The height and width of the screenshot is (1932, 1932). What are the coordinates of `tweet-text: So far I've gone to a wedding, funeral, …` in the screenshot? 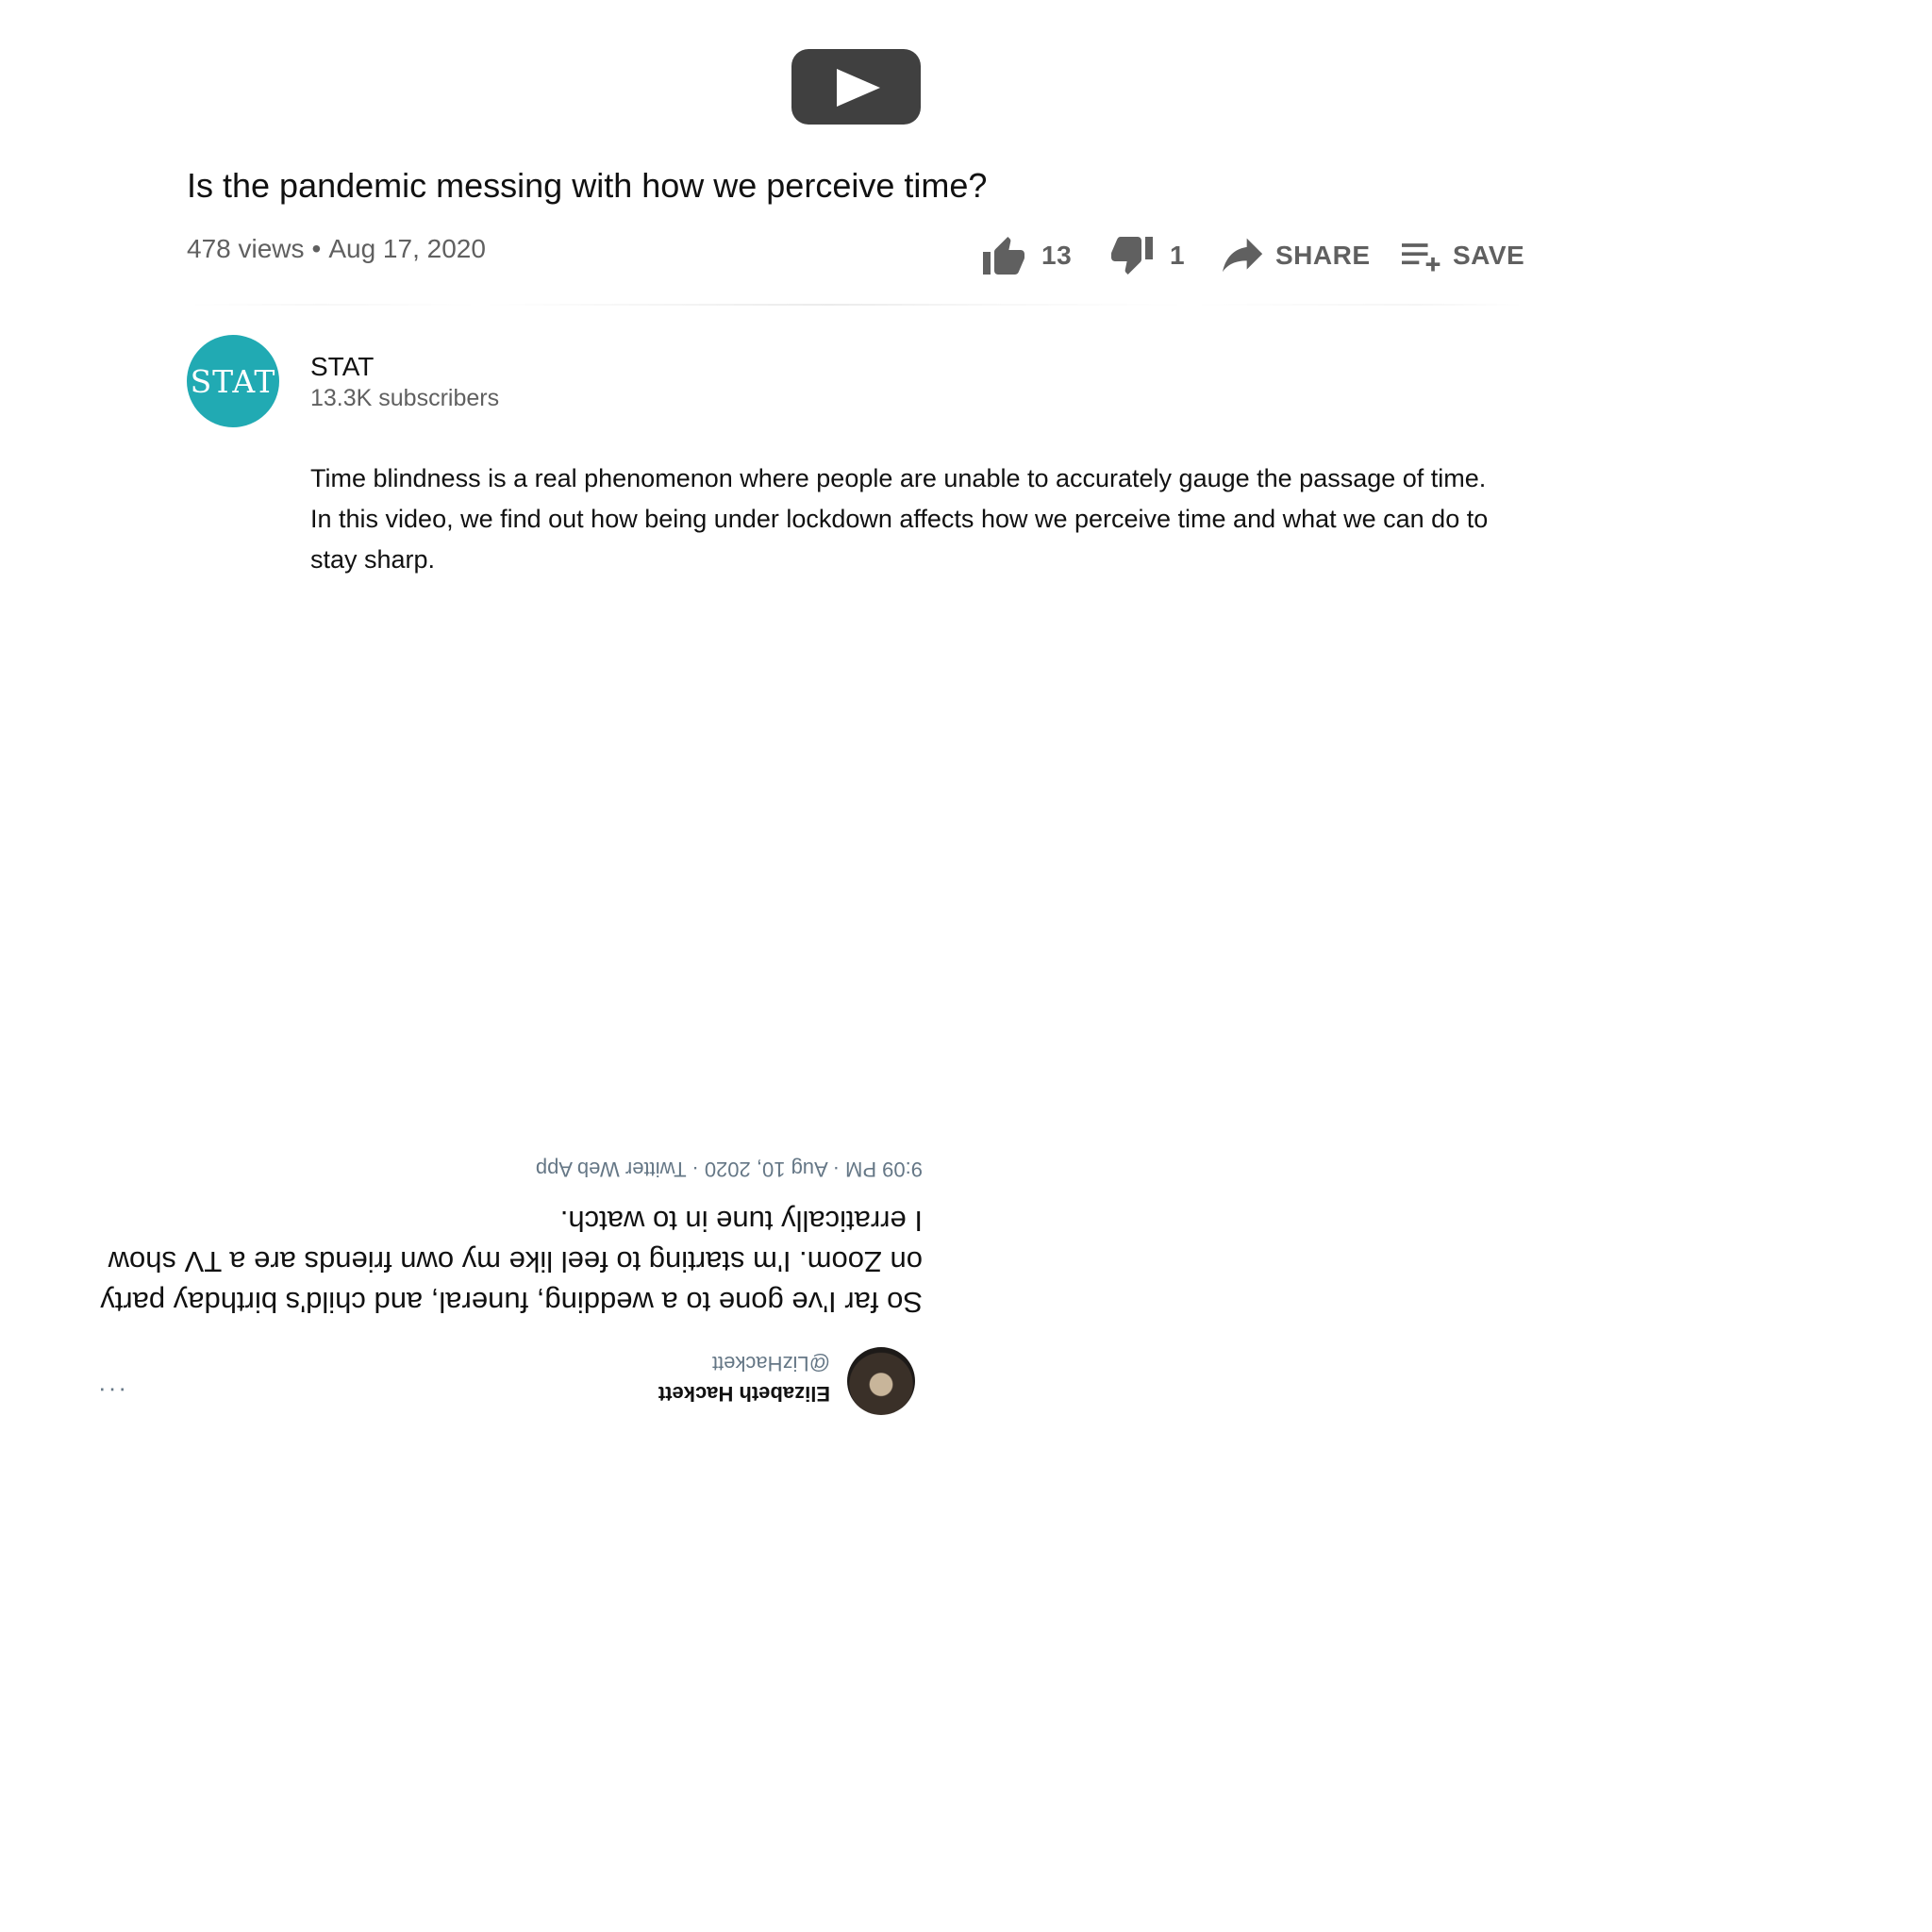 It's located at (512, 1262).